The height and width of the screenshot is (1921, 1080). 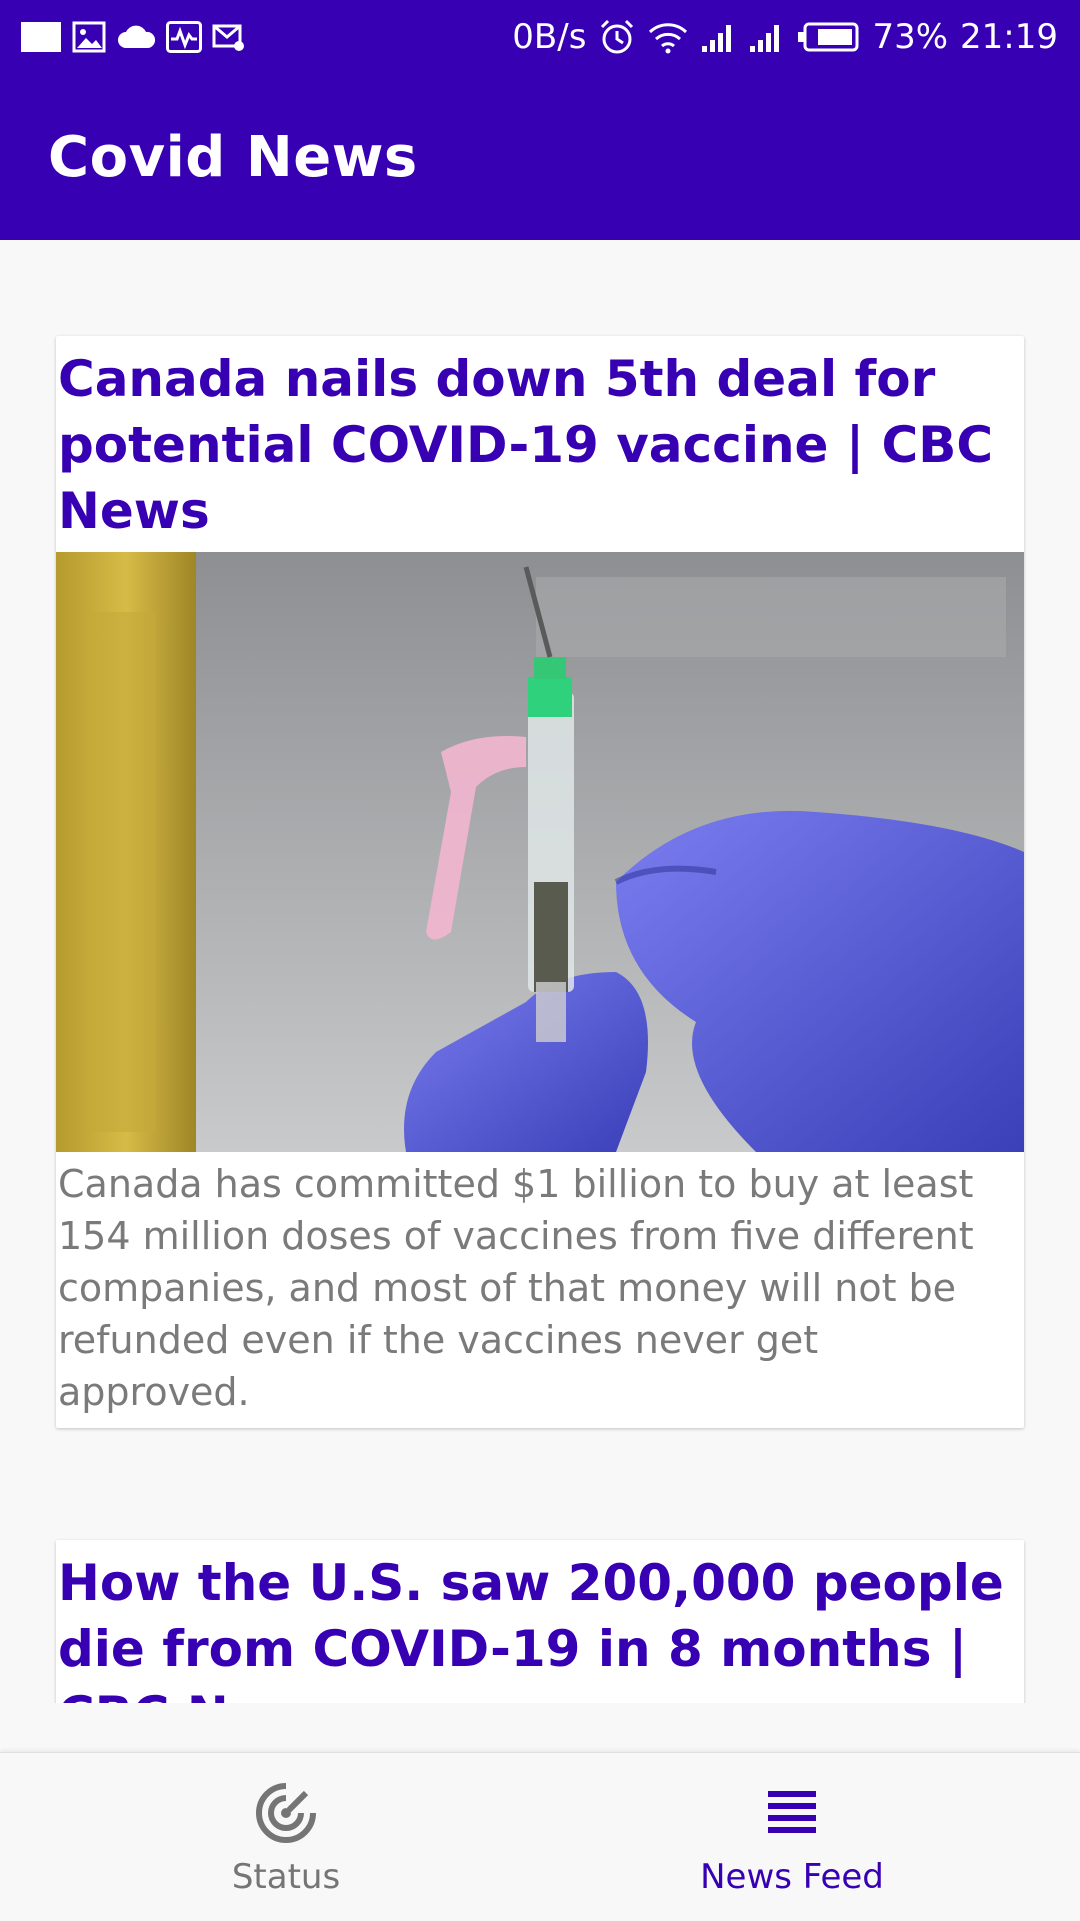 What do you see at coordinates (785, 37) in the screenshot?
I see `status-system-icons: 0B/s 73% 21:19` at bounding box center [785, 37].